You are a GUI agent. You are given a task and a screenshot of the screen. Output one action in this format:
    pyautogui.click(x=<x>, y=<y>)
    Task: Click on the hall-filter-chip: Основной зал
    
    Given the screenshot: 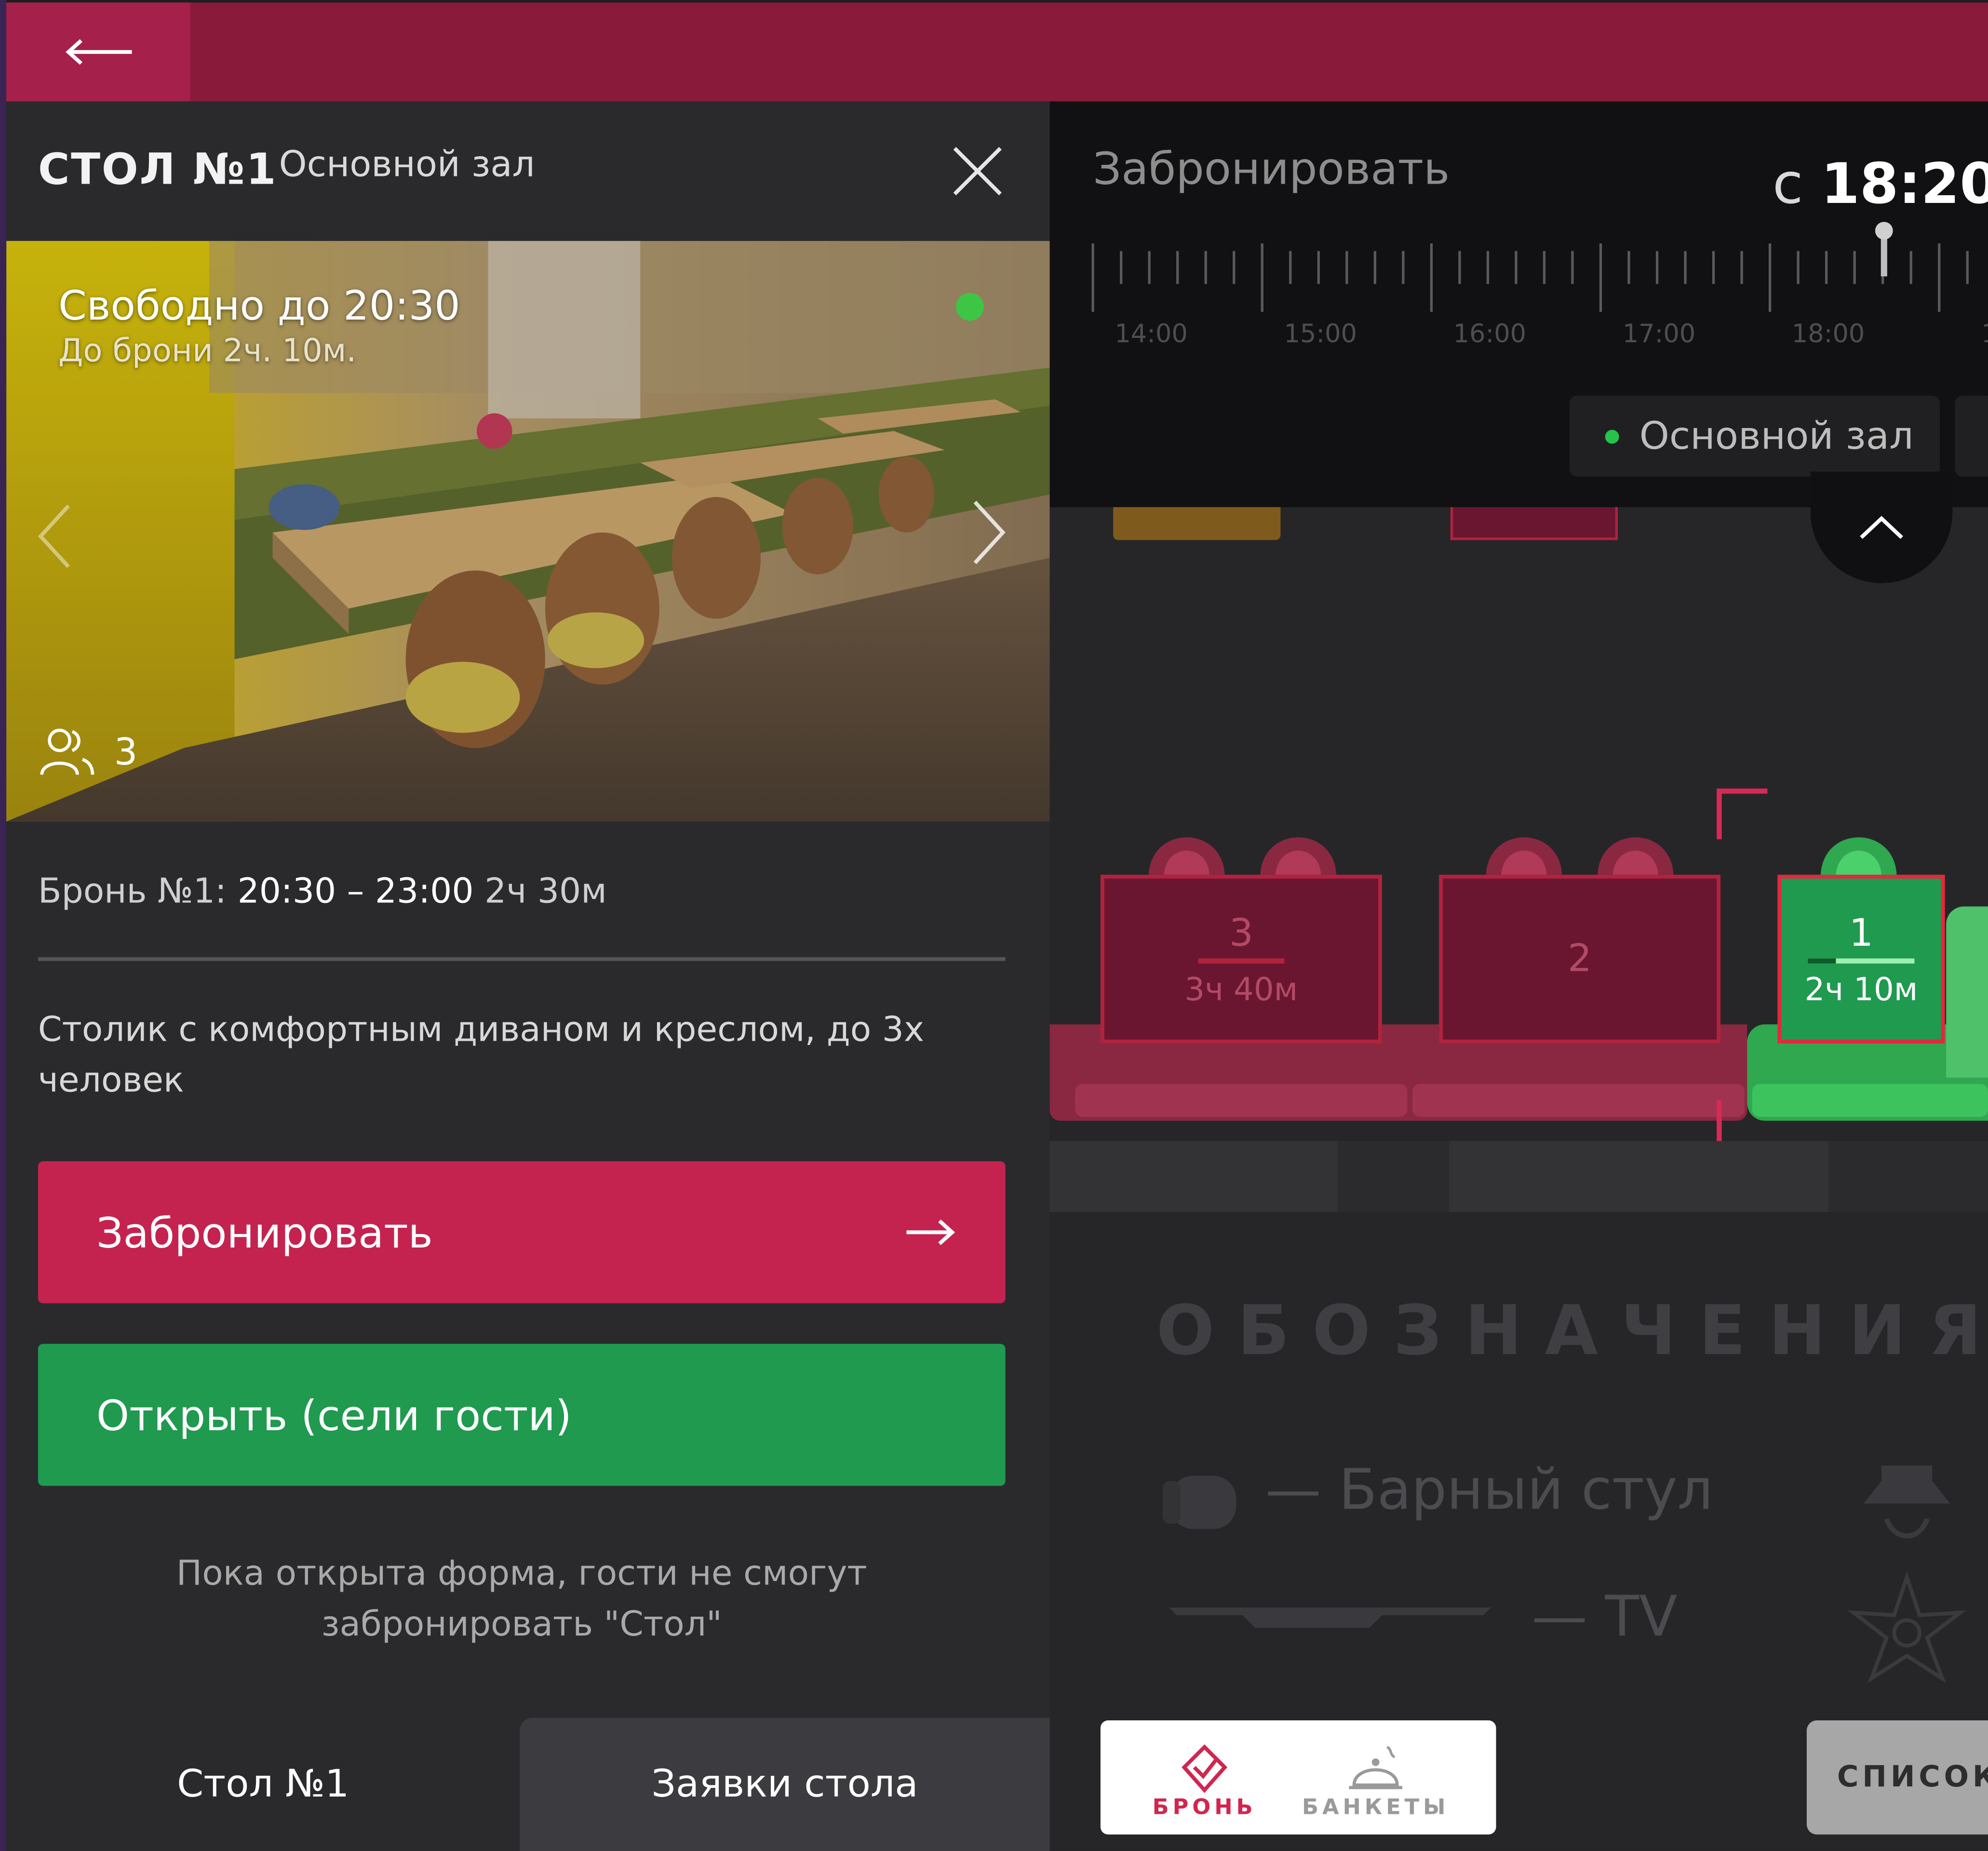 What is the action you would take?
    pyautogui.click(x=1755, y=436)
    